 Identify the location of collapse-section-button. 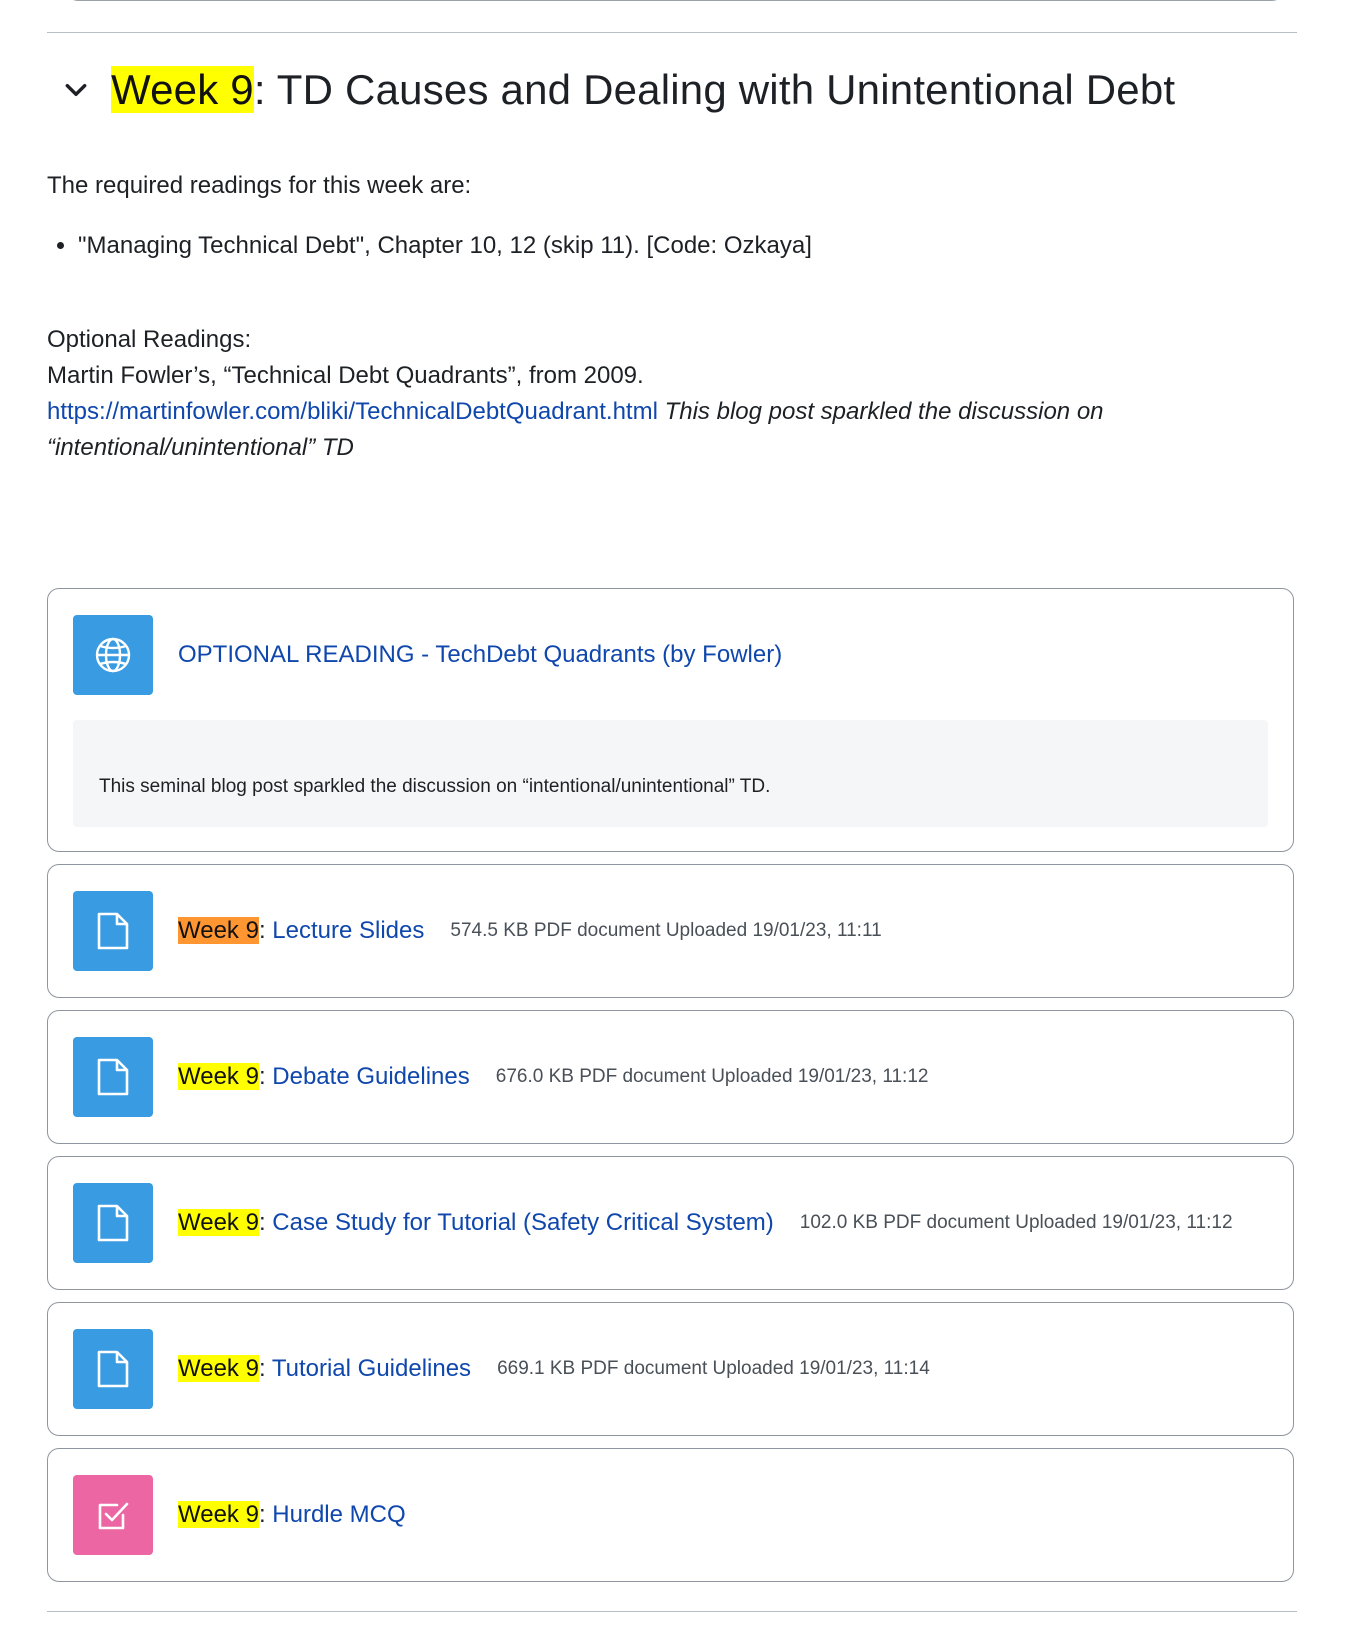
(76, 90).